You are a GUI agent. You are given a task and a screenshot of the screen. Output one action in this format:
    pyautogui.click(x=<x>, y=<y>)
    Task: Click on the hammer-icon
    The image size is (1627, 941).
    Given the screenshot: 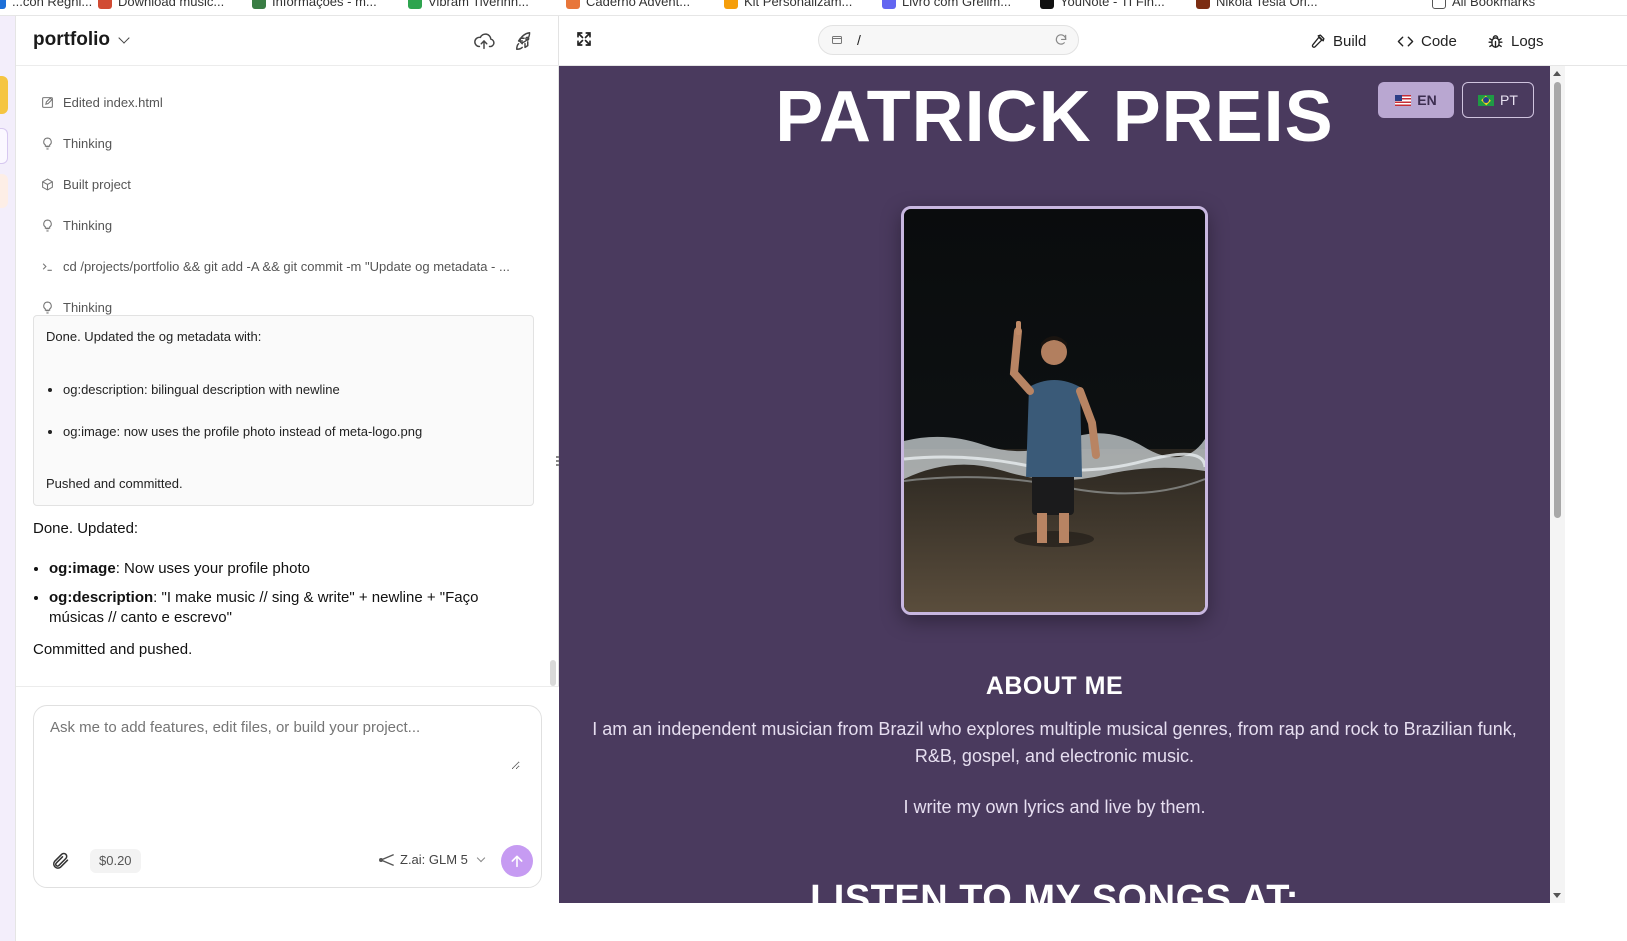 What is the action you would take?
    pyautogui.click(x=1318, y=40)
    